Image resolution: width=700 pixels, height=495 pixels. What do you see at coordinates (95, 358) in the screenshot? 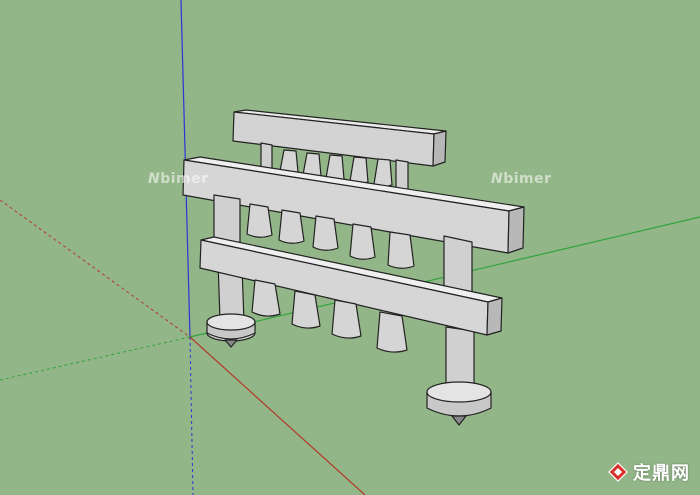
I see `green-axis-negative` at bounding box center [95, 358].